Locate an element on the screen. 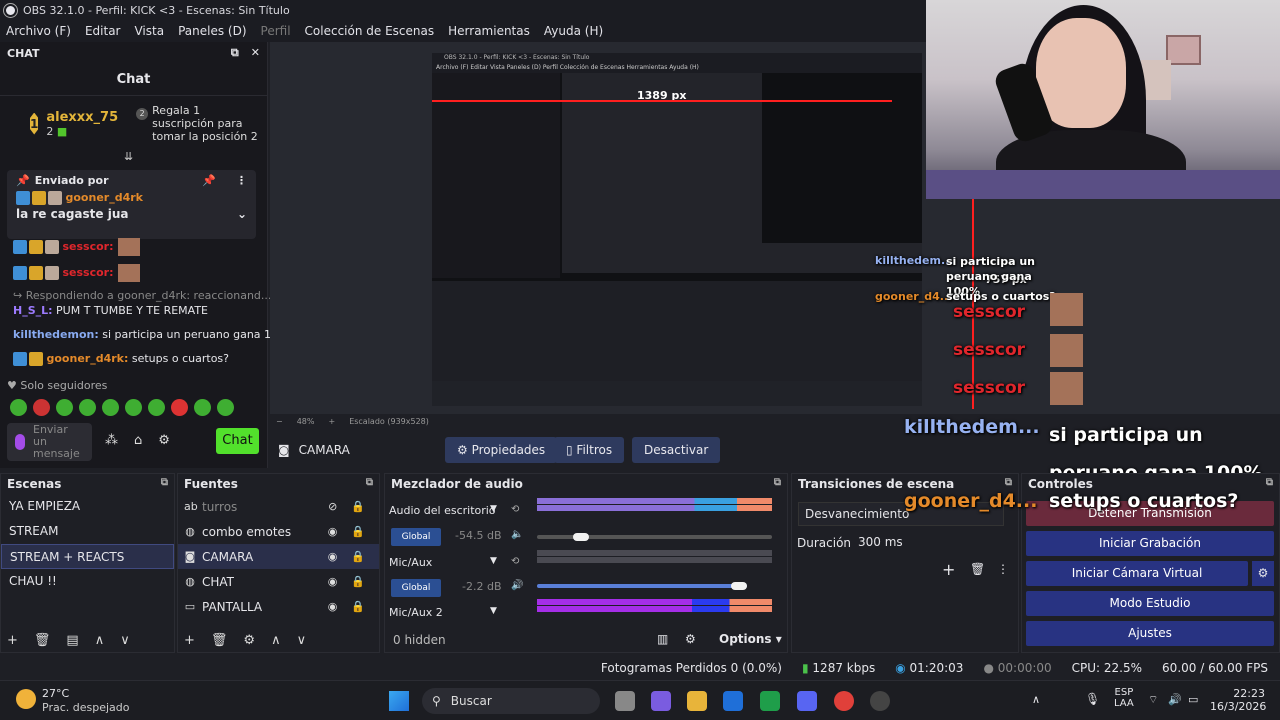 The height and width of the screenshot is (720, 1280). wifi-icon: ⌔ is located at coordinates (1153, 700).